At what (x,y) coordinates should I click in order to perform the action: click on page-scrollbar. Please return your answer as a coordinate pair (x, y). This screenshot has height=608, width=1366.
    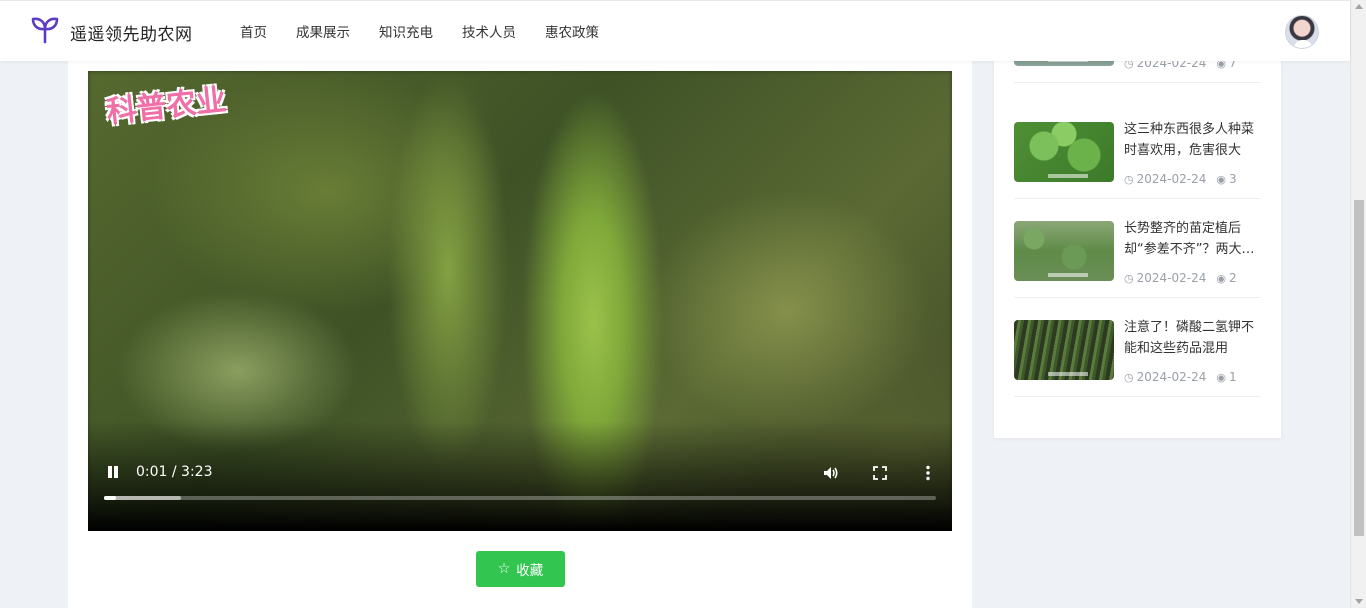
    Looking at the image, I should click on (1358, 304).